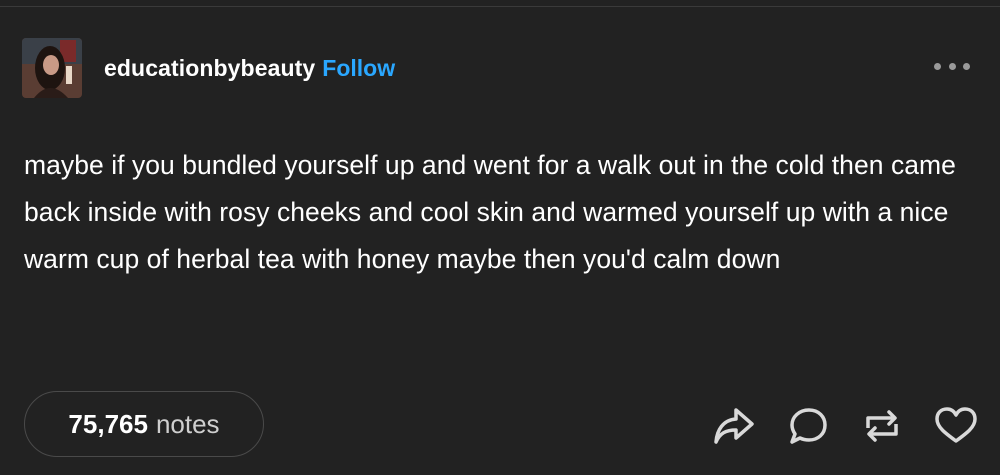  I want to click on blog-name: educationbybeauty, so click(209, 68).